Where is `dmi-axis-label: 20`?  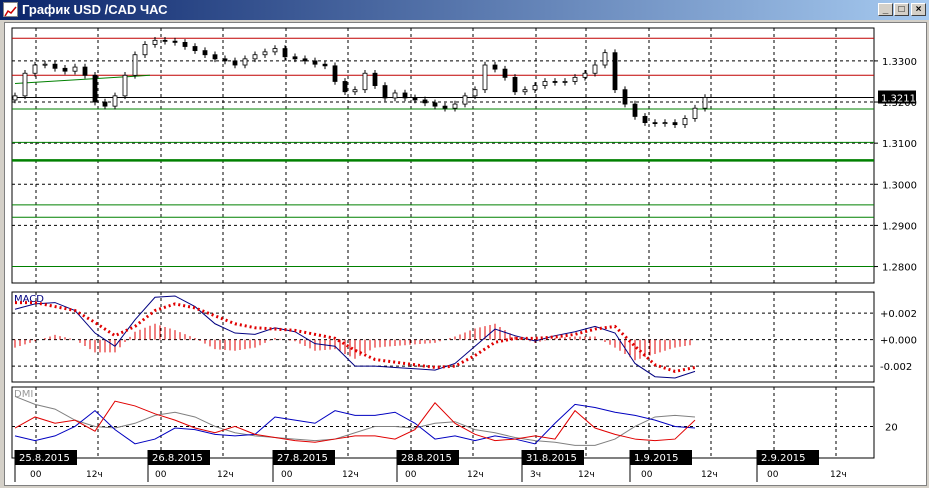 dmi-axis-label: 20 is located at coordinates (891, 427).